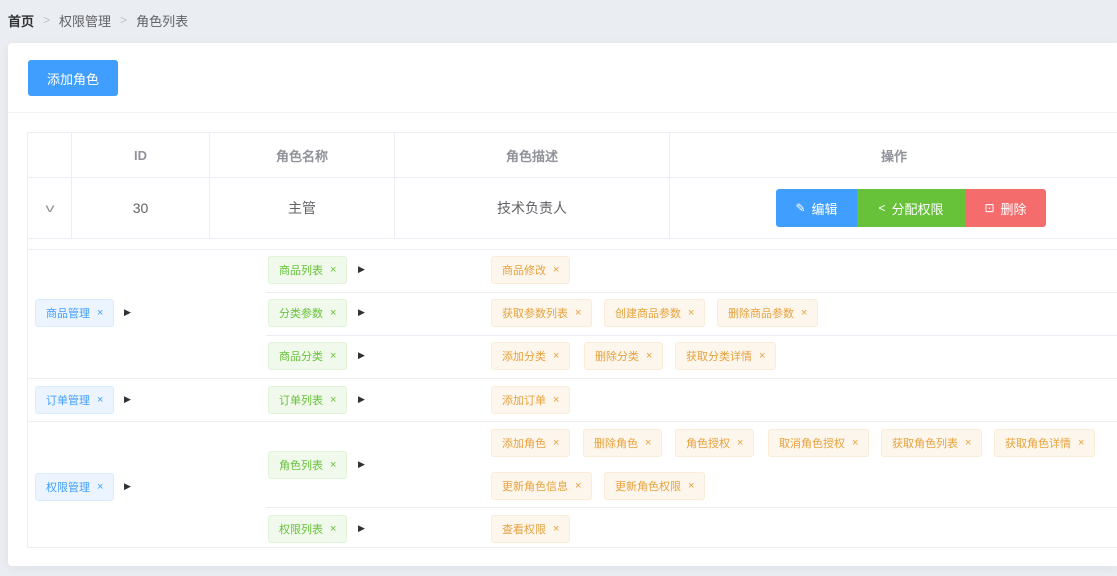  What do you see at coordinates (524, 444) in the screenshot?
I see `tag-label: 添加角色` at bounding box center [524, 444].